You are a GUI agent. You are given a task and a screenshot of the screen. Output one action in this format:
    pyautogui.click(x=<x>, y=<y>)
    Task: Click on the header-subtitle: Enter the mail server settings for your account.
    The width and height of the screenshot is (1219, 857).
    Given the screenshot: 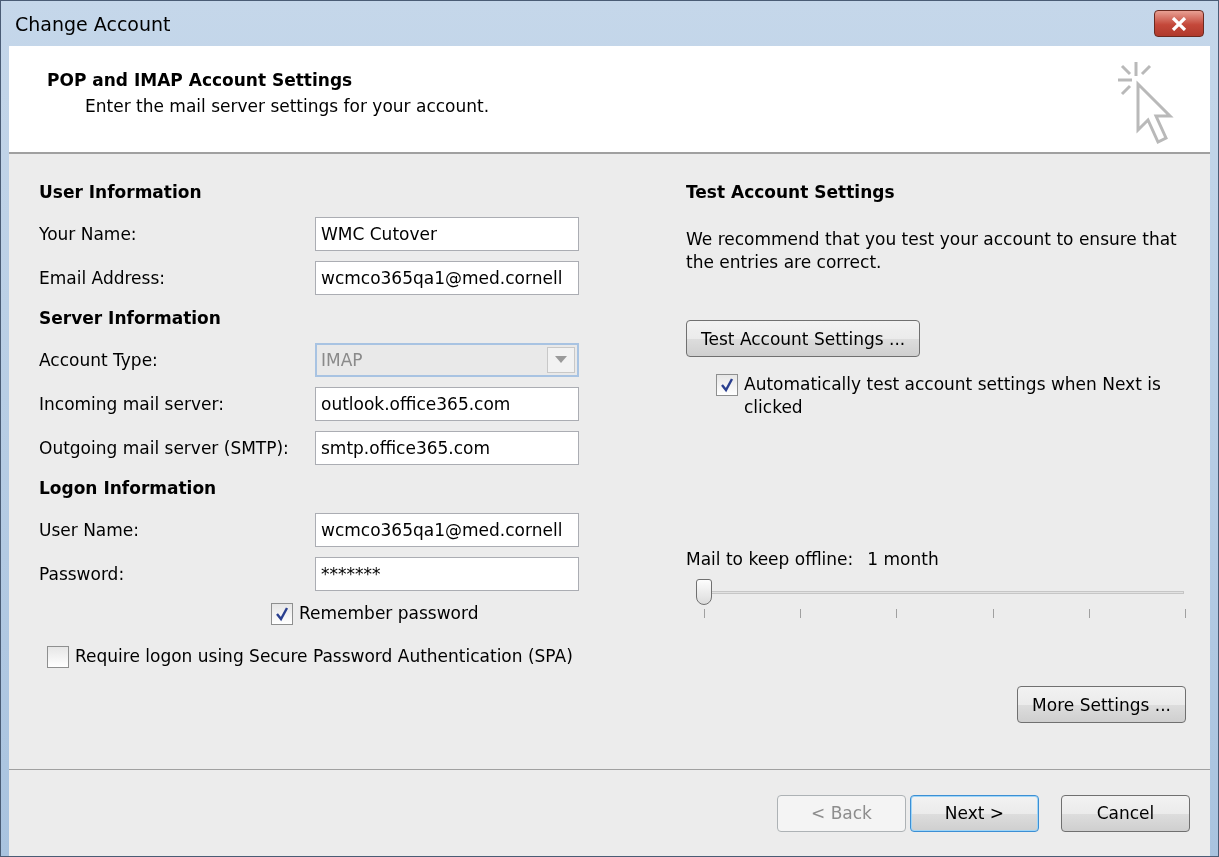 What is the action you would take?
    pyautogui.click(x=287, y=106)
    